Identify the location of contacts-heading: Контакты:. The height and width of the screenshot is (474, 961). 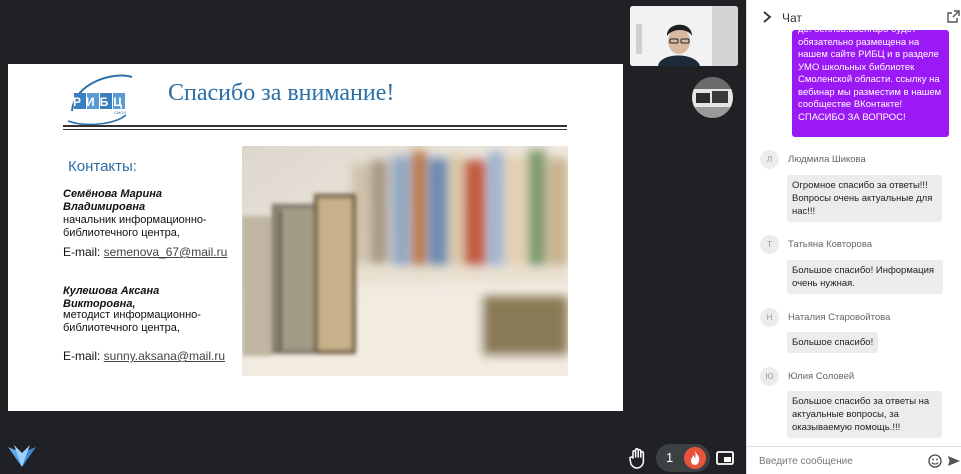
(102, 166).